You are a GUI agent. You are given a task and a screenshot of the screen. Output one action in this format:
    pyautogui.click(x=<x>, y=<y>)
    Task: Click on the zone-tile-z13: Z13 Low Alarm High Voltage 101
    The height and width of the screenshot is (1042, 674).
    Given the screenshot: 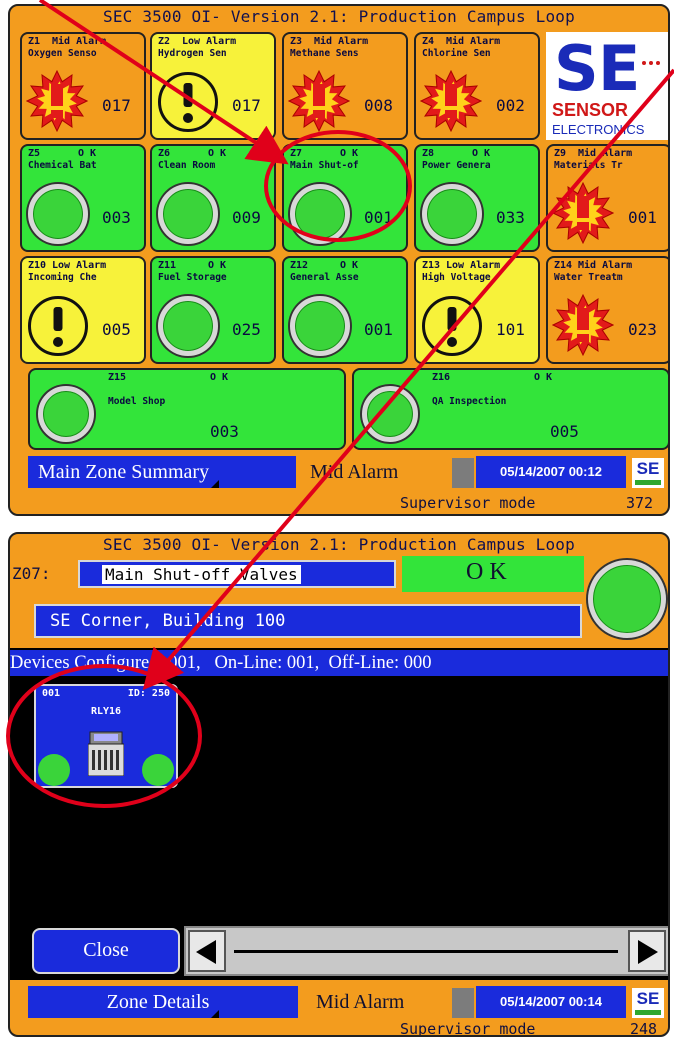 What is the action you would take?
    pyautogui.click(x=477, y=310)
    